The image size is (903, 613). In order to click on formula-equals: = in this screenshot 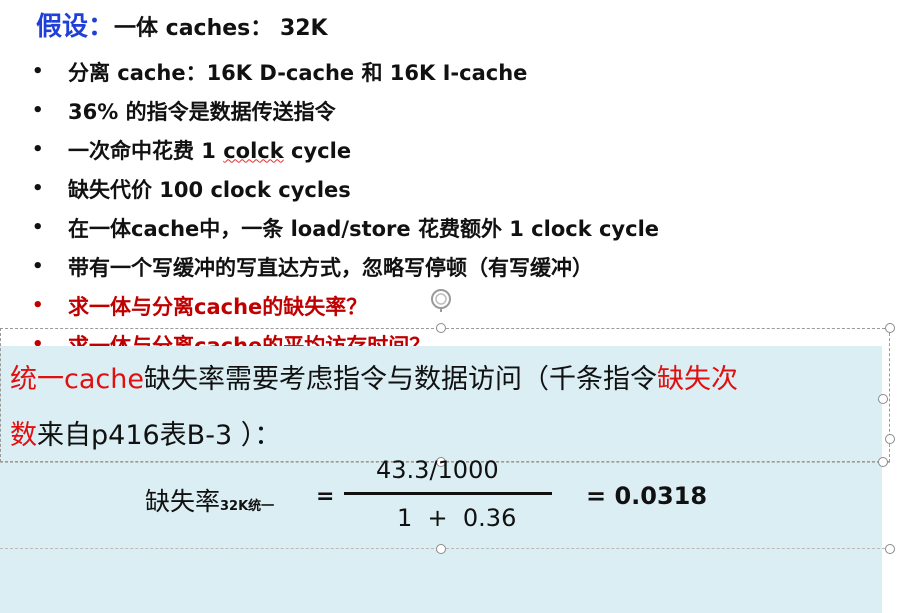, I will do `click(325, 496)`.